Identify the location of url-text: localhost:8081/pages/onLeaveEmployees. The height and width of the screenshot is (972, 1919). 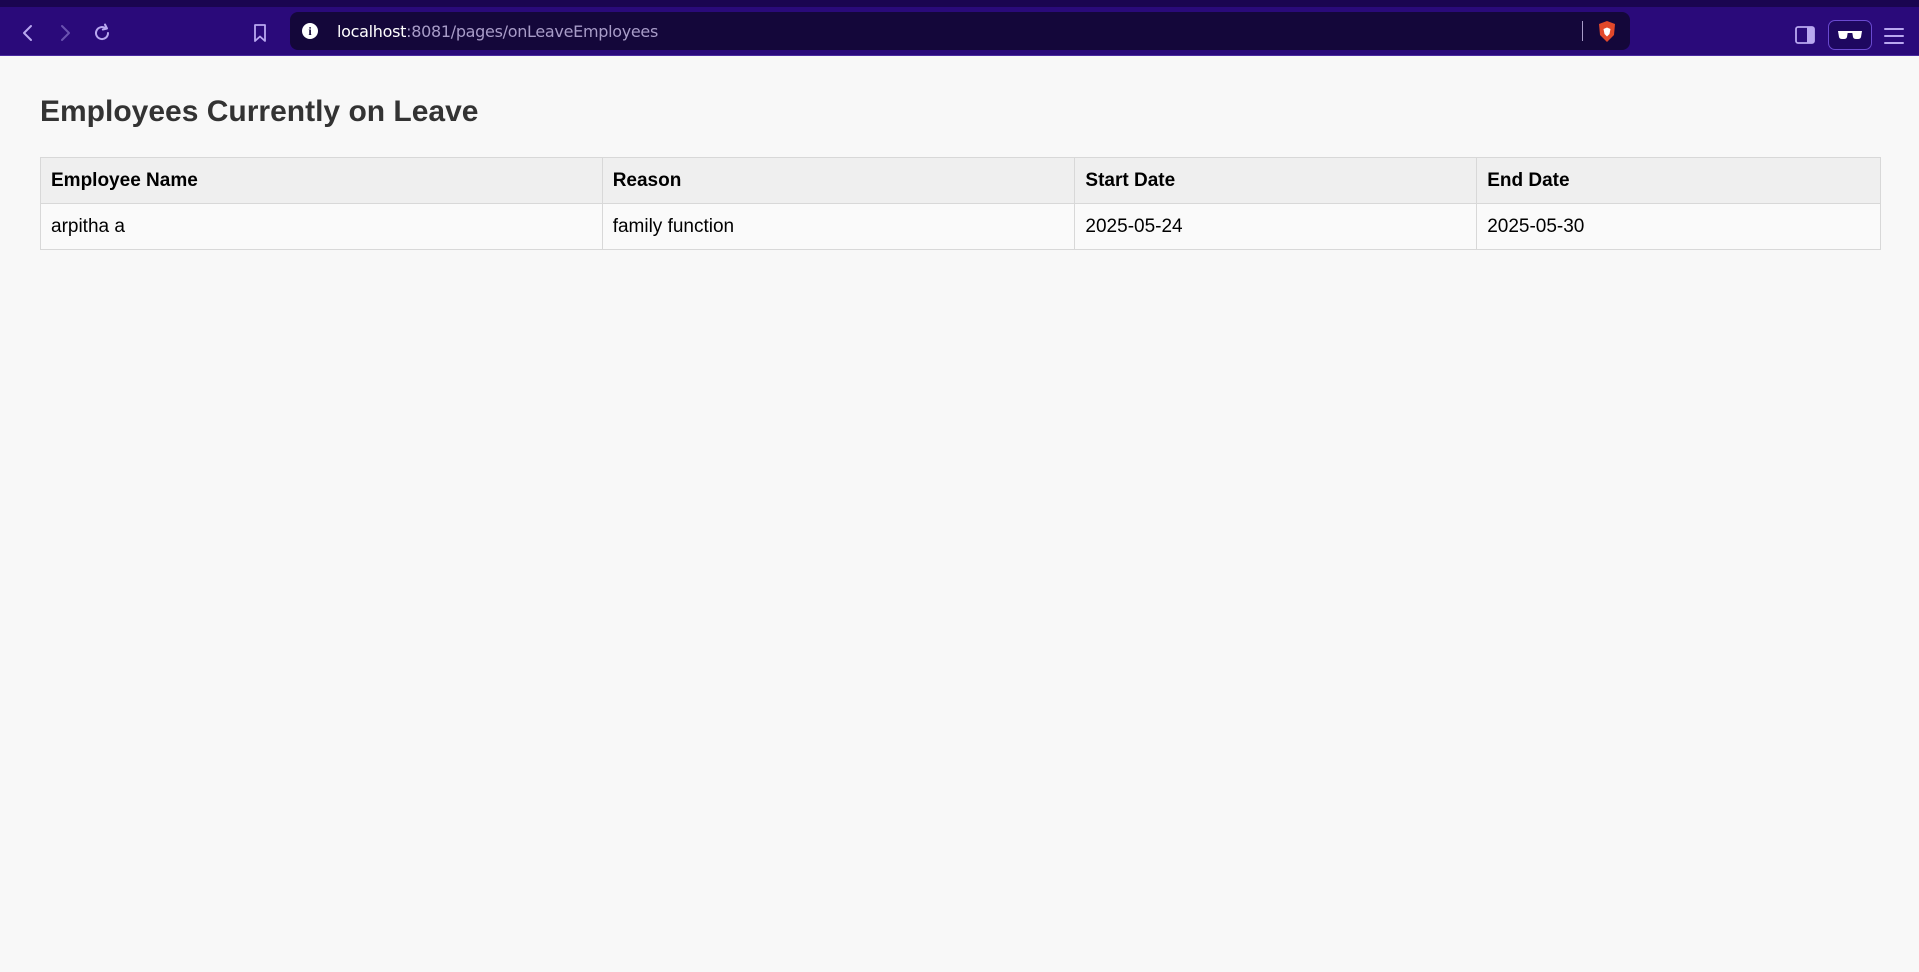
(497, 31).